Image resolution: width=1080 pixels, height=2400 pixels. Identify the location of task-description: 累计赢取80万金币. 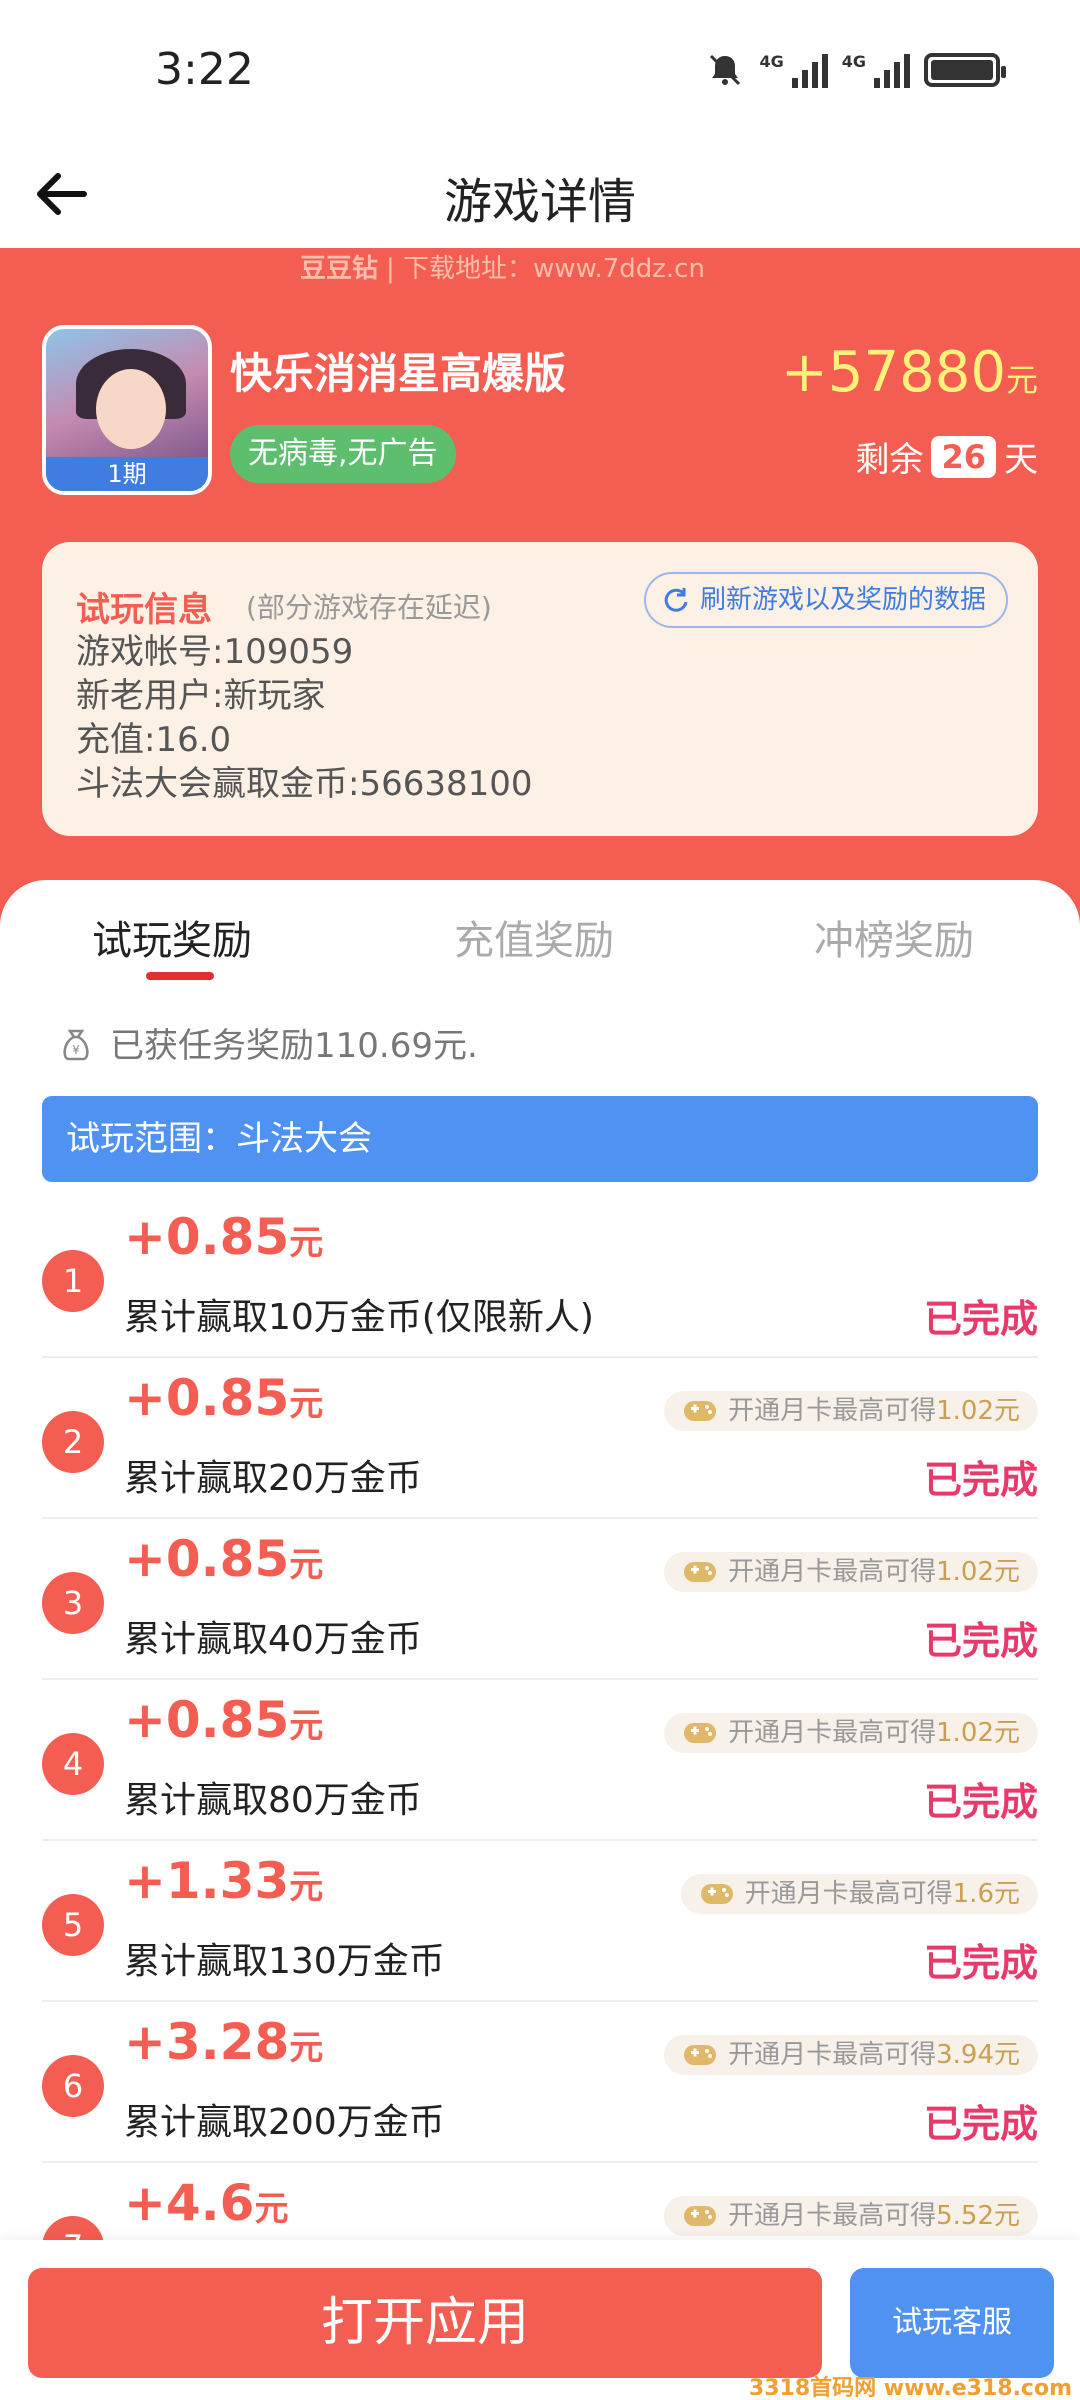
(273, 1800).